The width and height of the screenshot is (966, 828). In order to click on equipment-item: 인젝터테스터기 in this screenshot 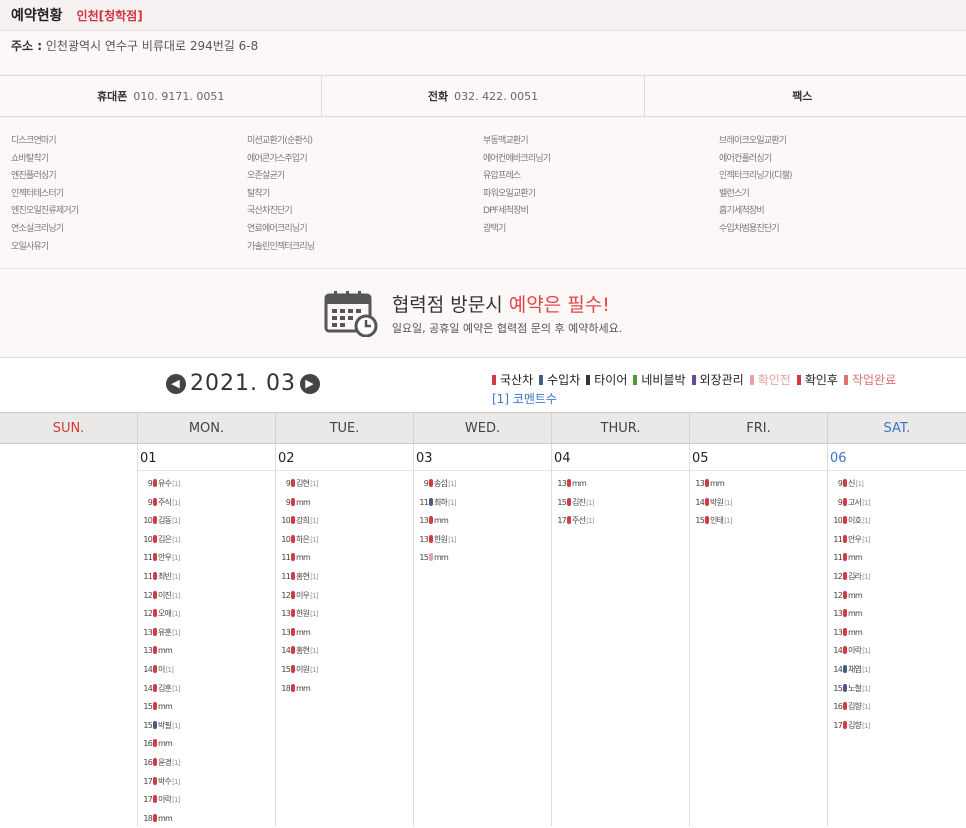, I will do `click(37, 193)`.